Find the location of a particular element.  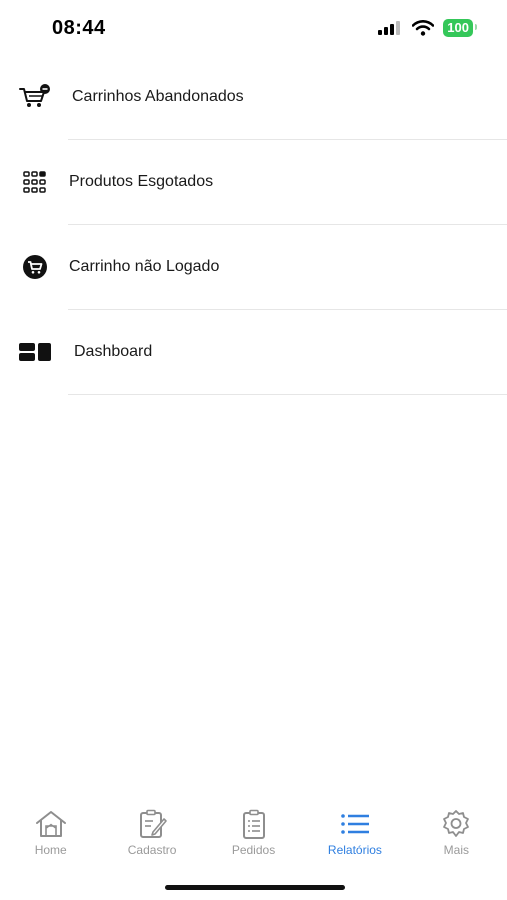

tab-label: Relatórios is located at coordinates (354, 850).